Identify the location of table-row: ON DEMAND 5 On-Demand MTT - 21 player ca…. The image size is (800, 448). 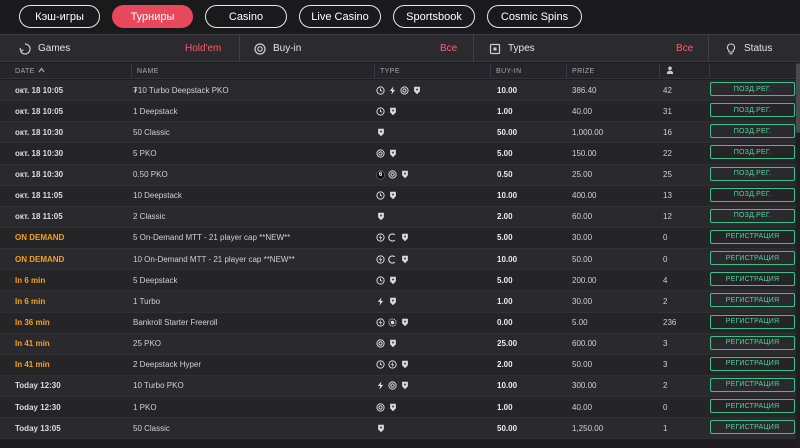
(400, 238).